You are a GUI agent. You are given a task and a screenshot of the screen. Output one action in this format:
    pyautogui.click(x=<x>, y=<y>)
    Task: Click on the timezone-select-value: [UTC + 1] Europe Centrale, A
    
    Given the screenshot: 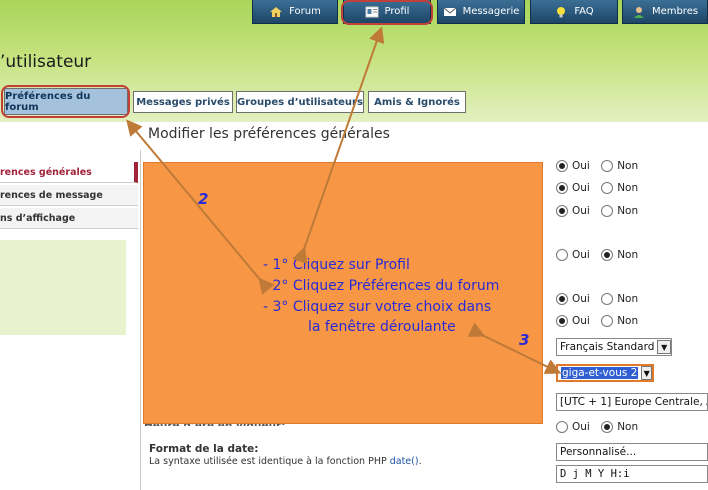 What is the action you would take?
    pyautogui.click(x=634, y=402)
    